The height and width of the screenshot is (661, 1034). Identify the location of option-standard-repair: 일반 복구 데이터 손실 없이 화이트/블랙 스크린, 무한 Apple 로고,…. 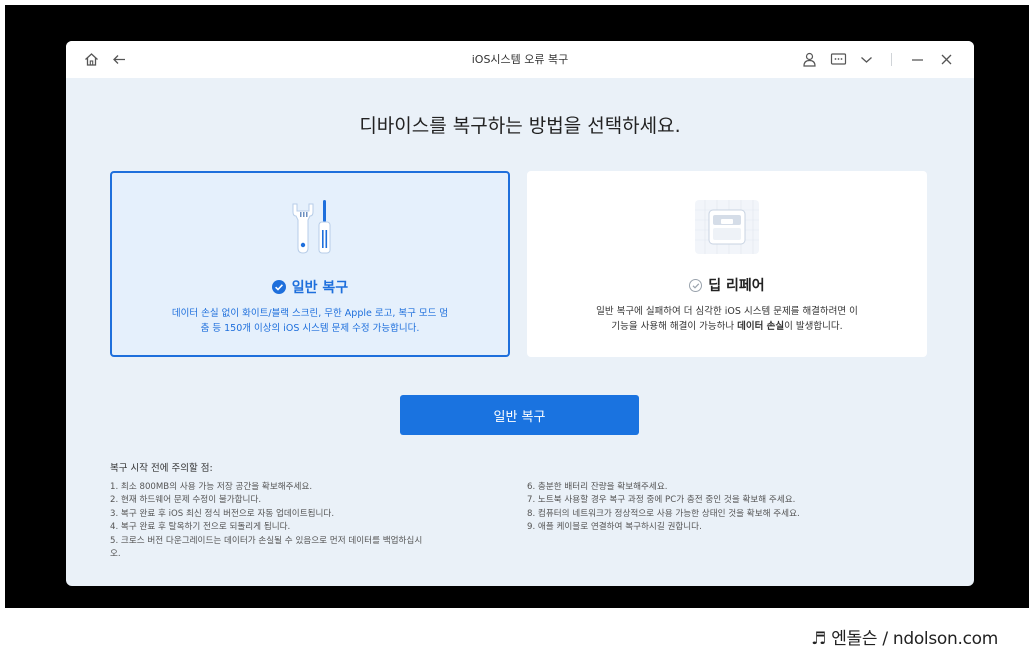
(310, 264).